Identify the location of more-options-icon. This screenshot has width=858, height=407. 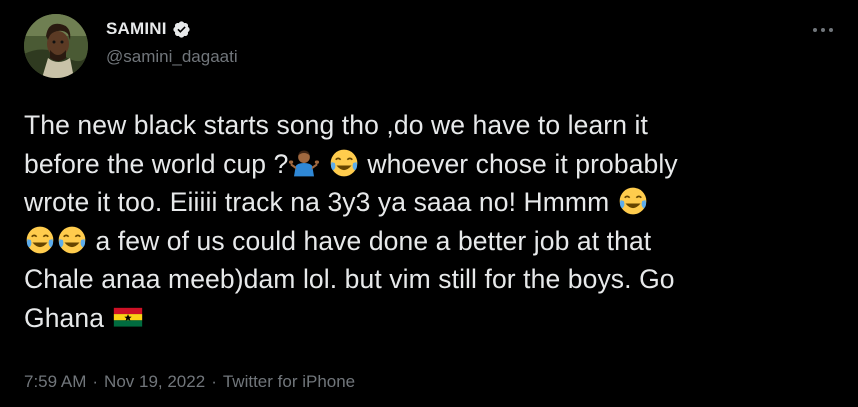
(823, 30).